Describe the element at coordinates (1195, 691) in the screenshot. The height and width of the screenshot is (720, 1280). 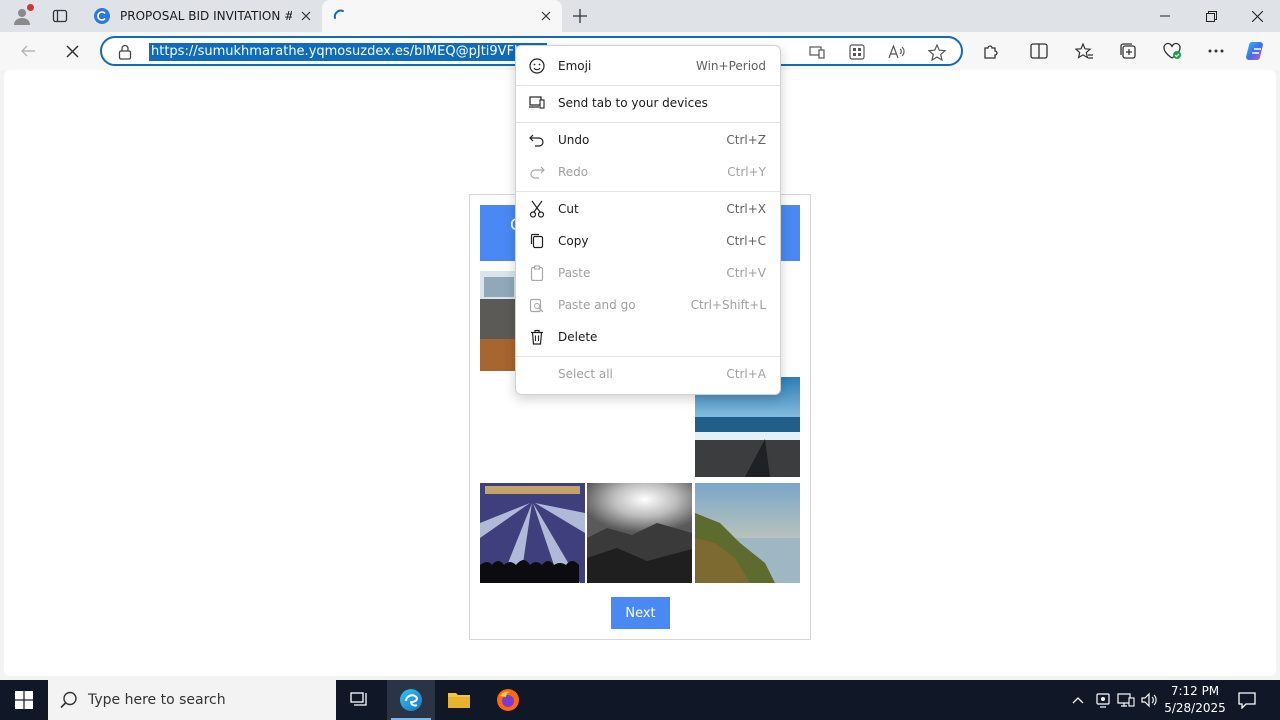
I see `clock-time: 7:12 PM` at that location.